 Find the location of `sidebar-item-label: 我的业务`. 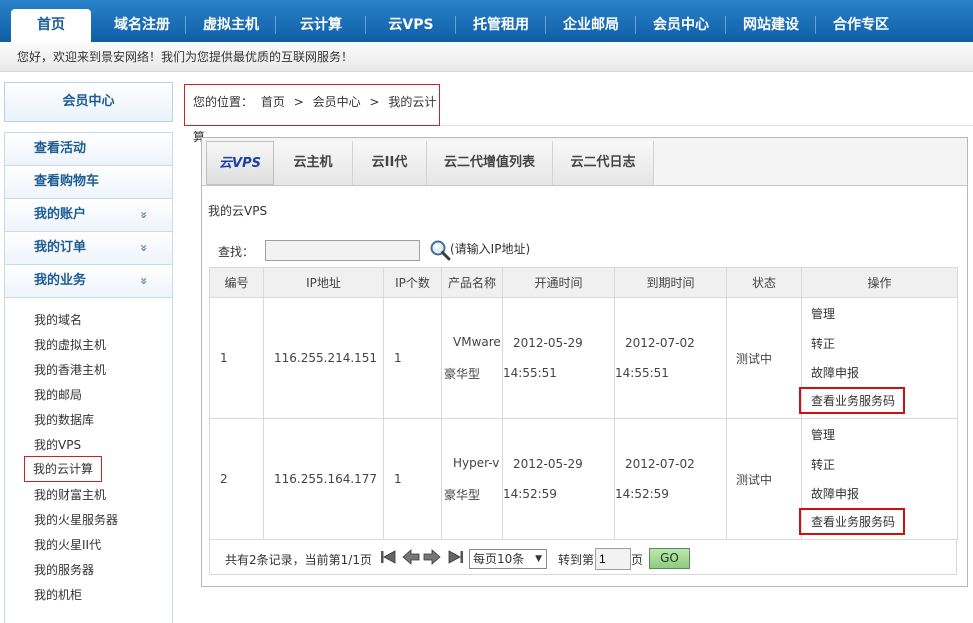

sidebar-item-label: 我的业务 is located at coordinates (60, 280).